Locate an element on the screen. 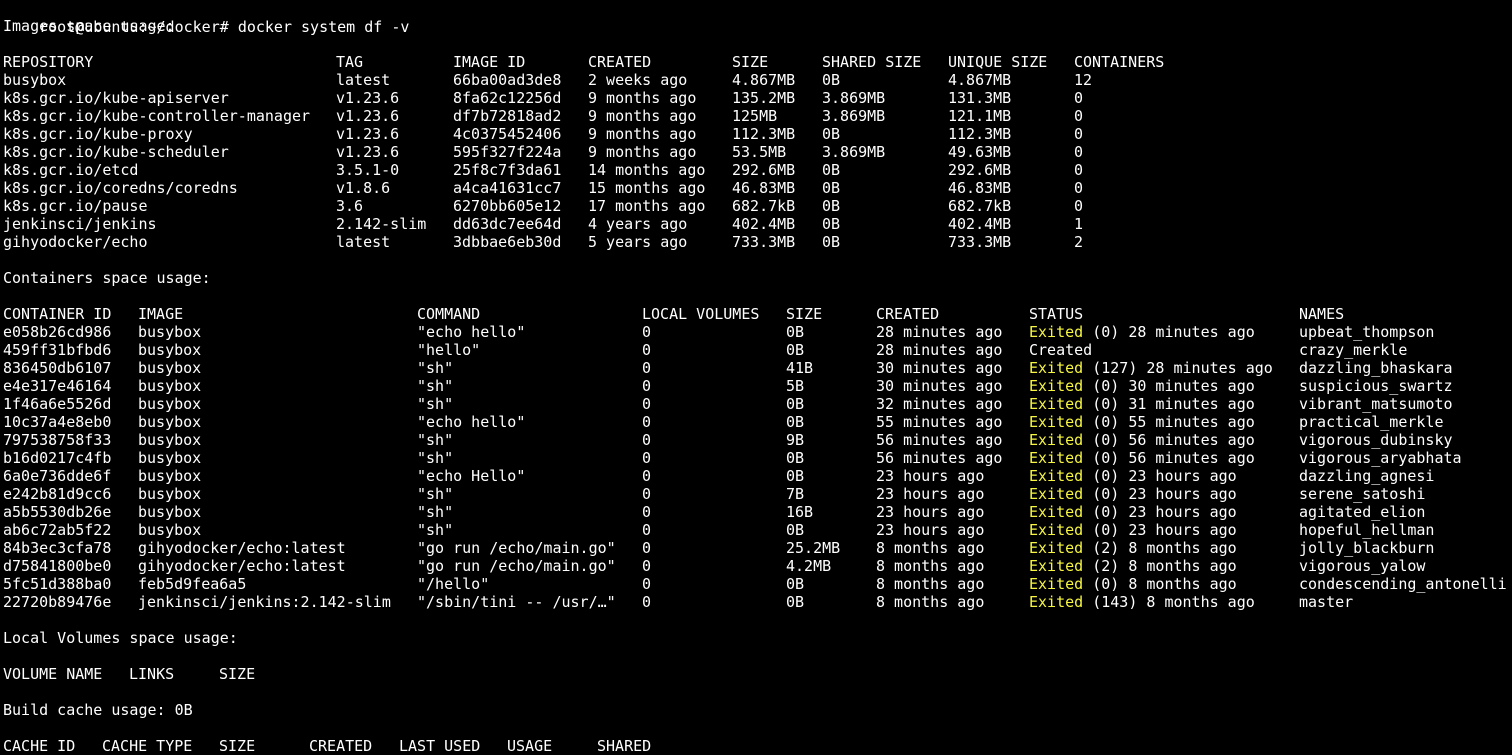 The image size is (1512, 755). image-cell-image-id: 66ba00ad3de8 is located at coordinates (507, 80).